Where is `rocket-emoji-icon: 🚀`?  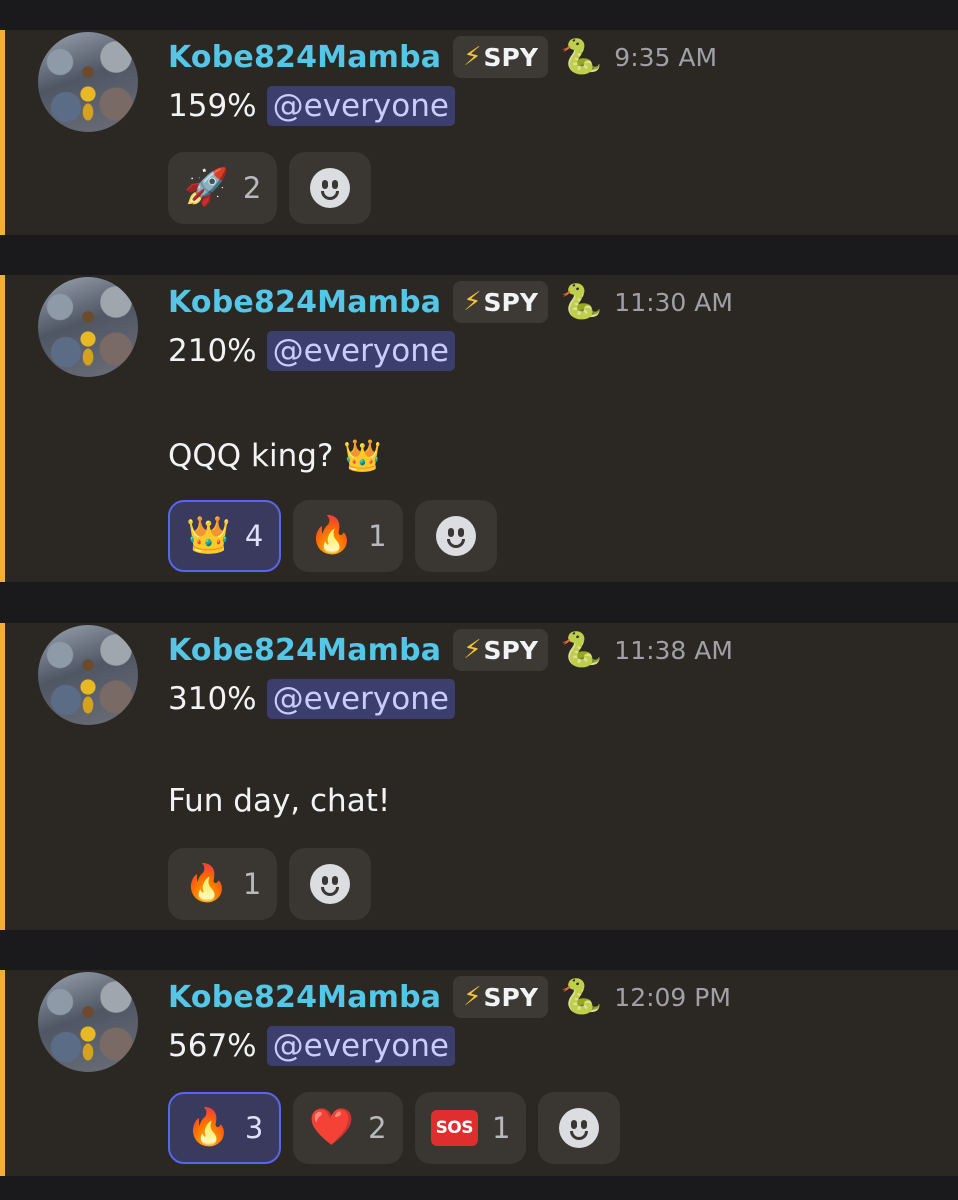
rocket-emoji-icon: 🚀 is located at coordinates (206, 187).